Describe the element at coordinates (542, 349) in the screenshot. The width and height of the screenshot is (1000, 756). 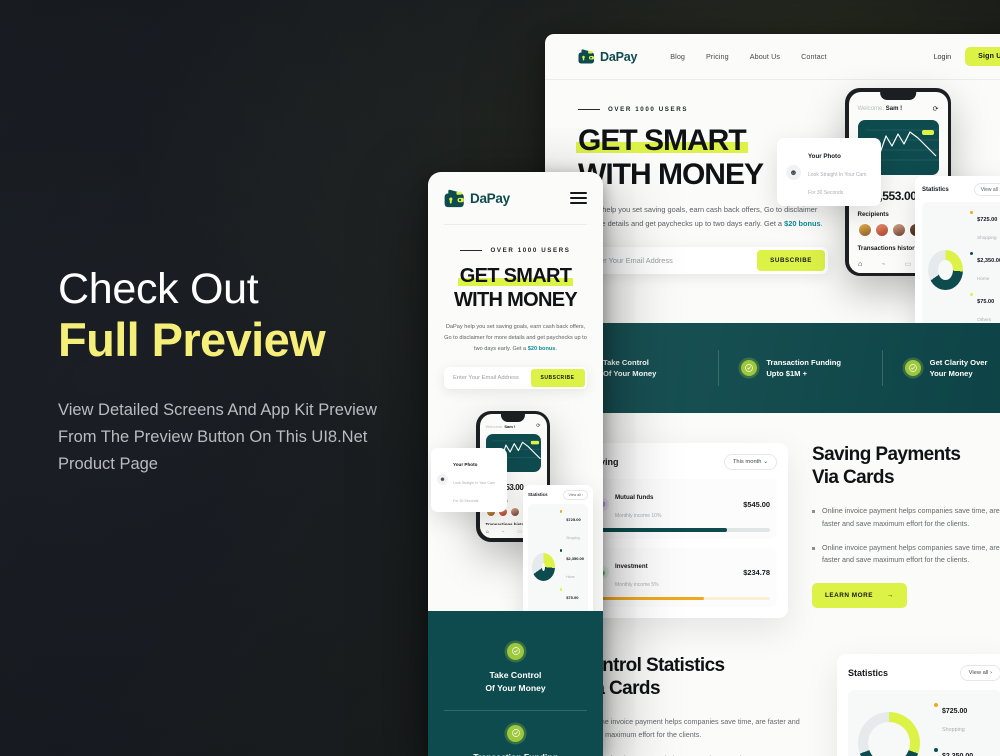
I see `mobile-bonus-link: $20 bonus` at that location.